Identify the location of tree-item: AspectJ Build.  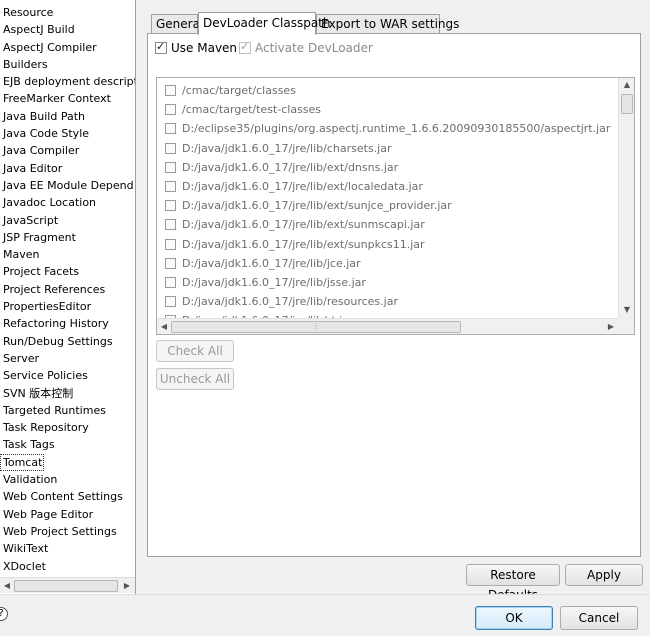
(67, 29).